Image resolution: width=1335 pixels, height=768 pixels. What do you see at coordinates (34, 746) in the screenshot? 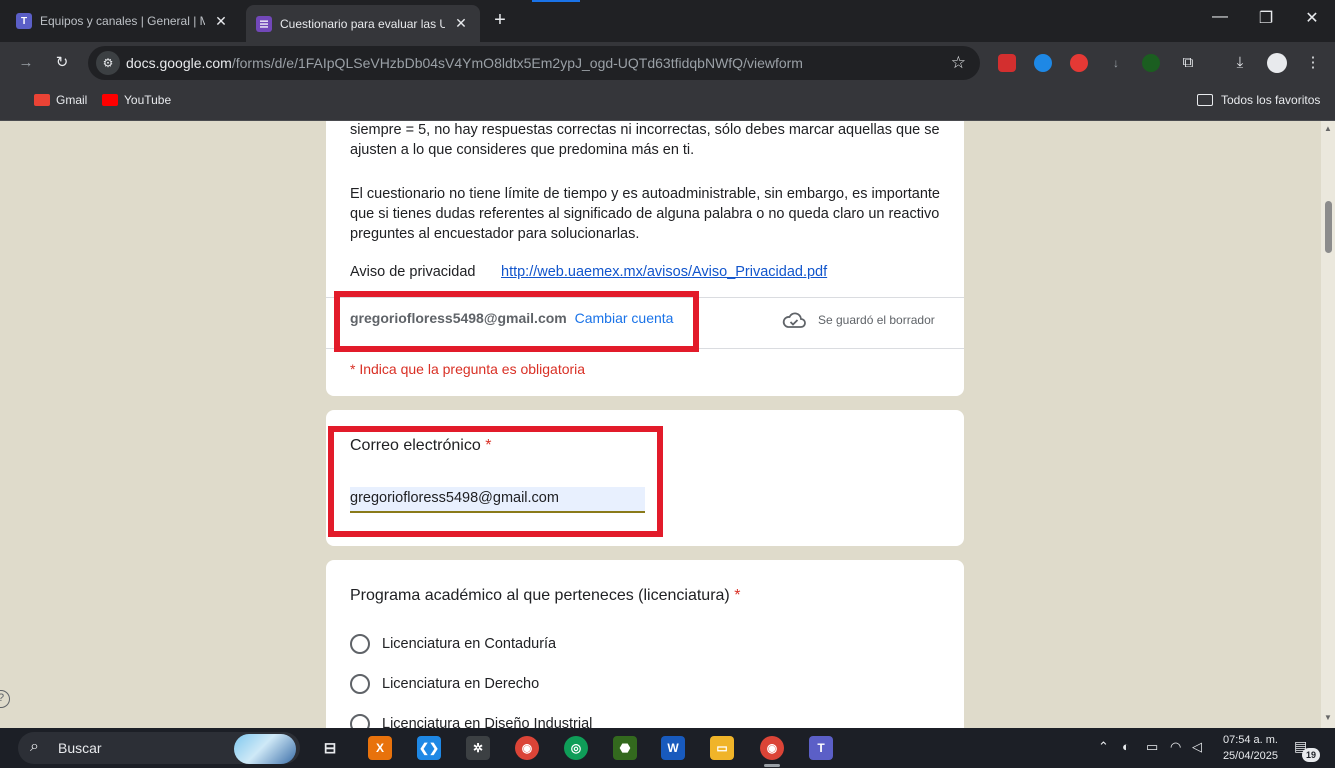
I see `search-icon: ⌕` at bounding box center [34, 746].